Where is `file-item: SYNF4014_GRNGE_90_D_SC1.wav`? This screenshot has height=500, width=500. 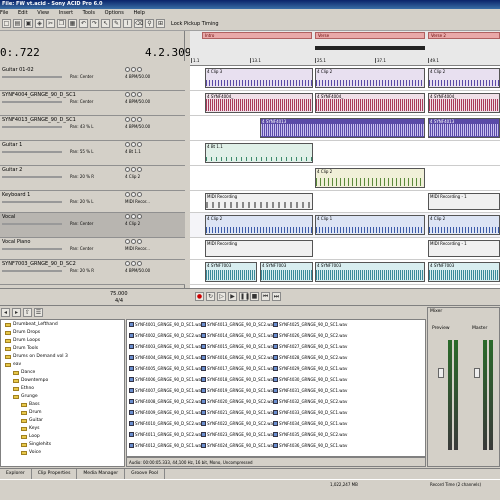
file-item: SYNF4014_GRNGE_90_D_SC1.wav is located at coordinates (238, 335).